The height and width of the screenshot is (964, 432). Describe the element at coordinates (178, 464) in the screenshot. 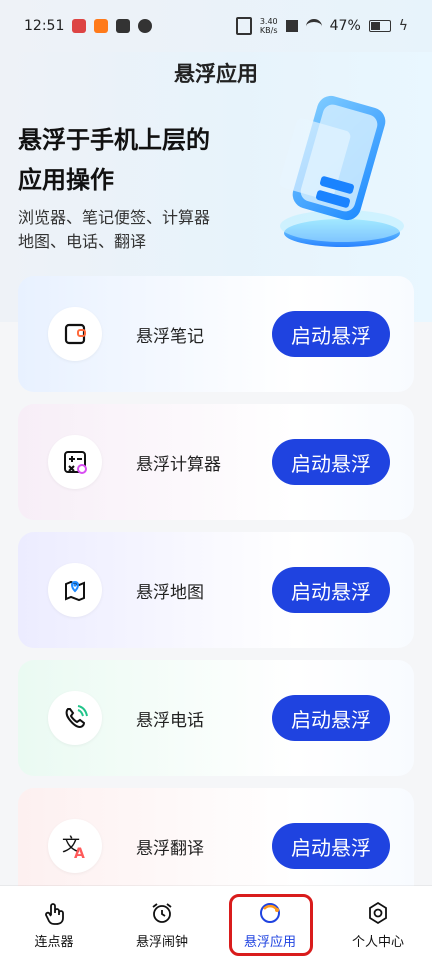

I see `card-label: 悬浮计算器` at that location.